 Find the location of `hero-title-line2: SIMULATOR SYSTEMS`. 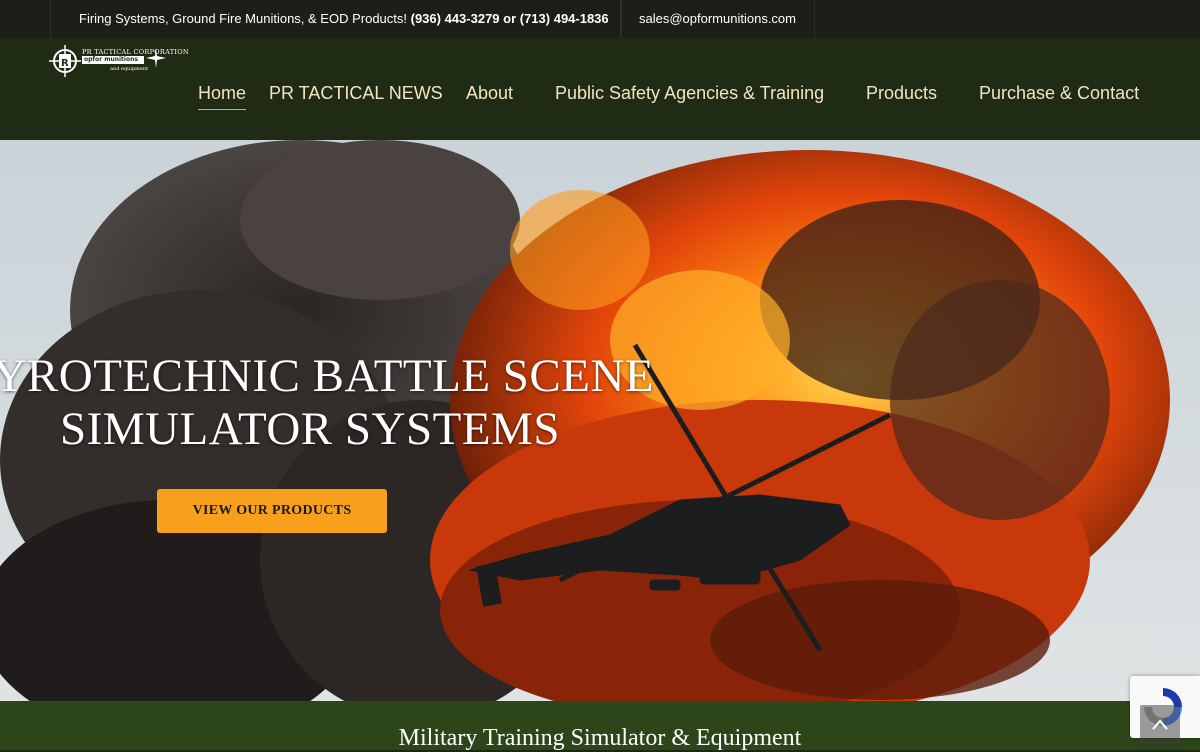

hero-title-line2: SIMULATOR SYSTEMS is located at coordinates (310, 429).